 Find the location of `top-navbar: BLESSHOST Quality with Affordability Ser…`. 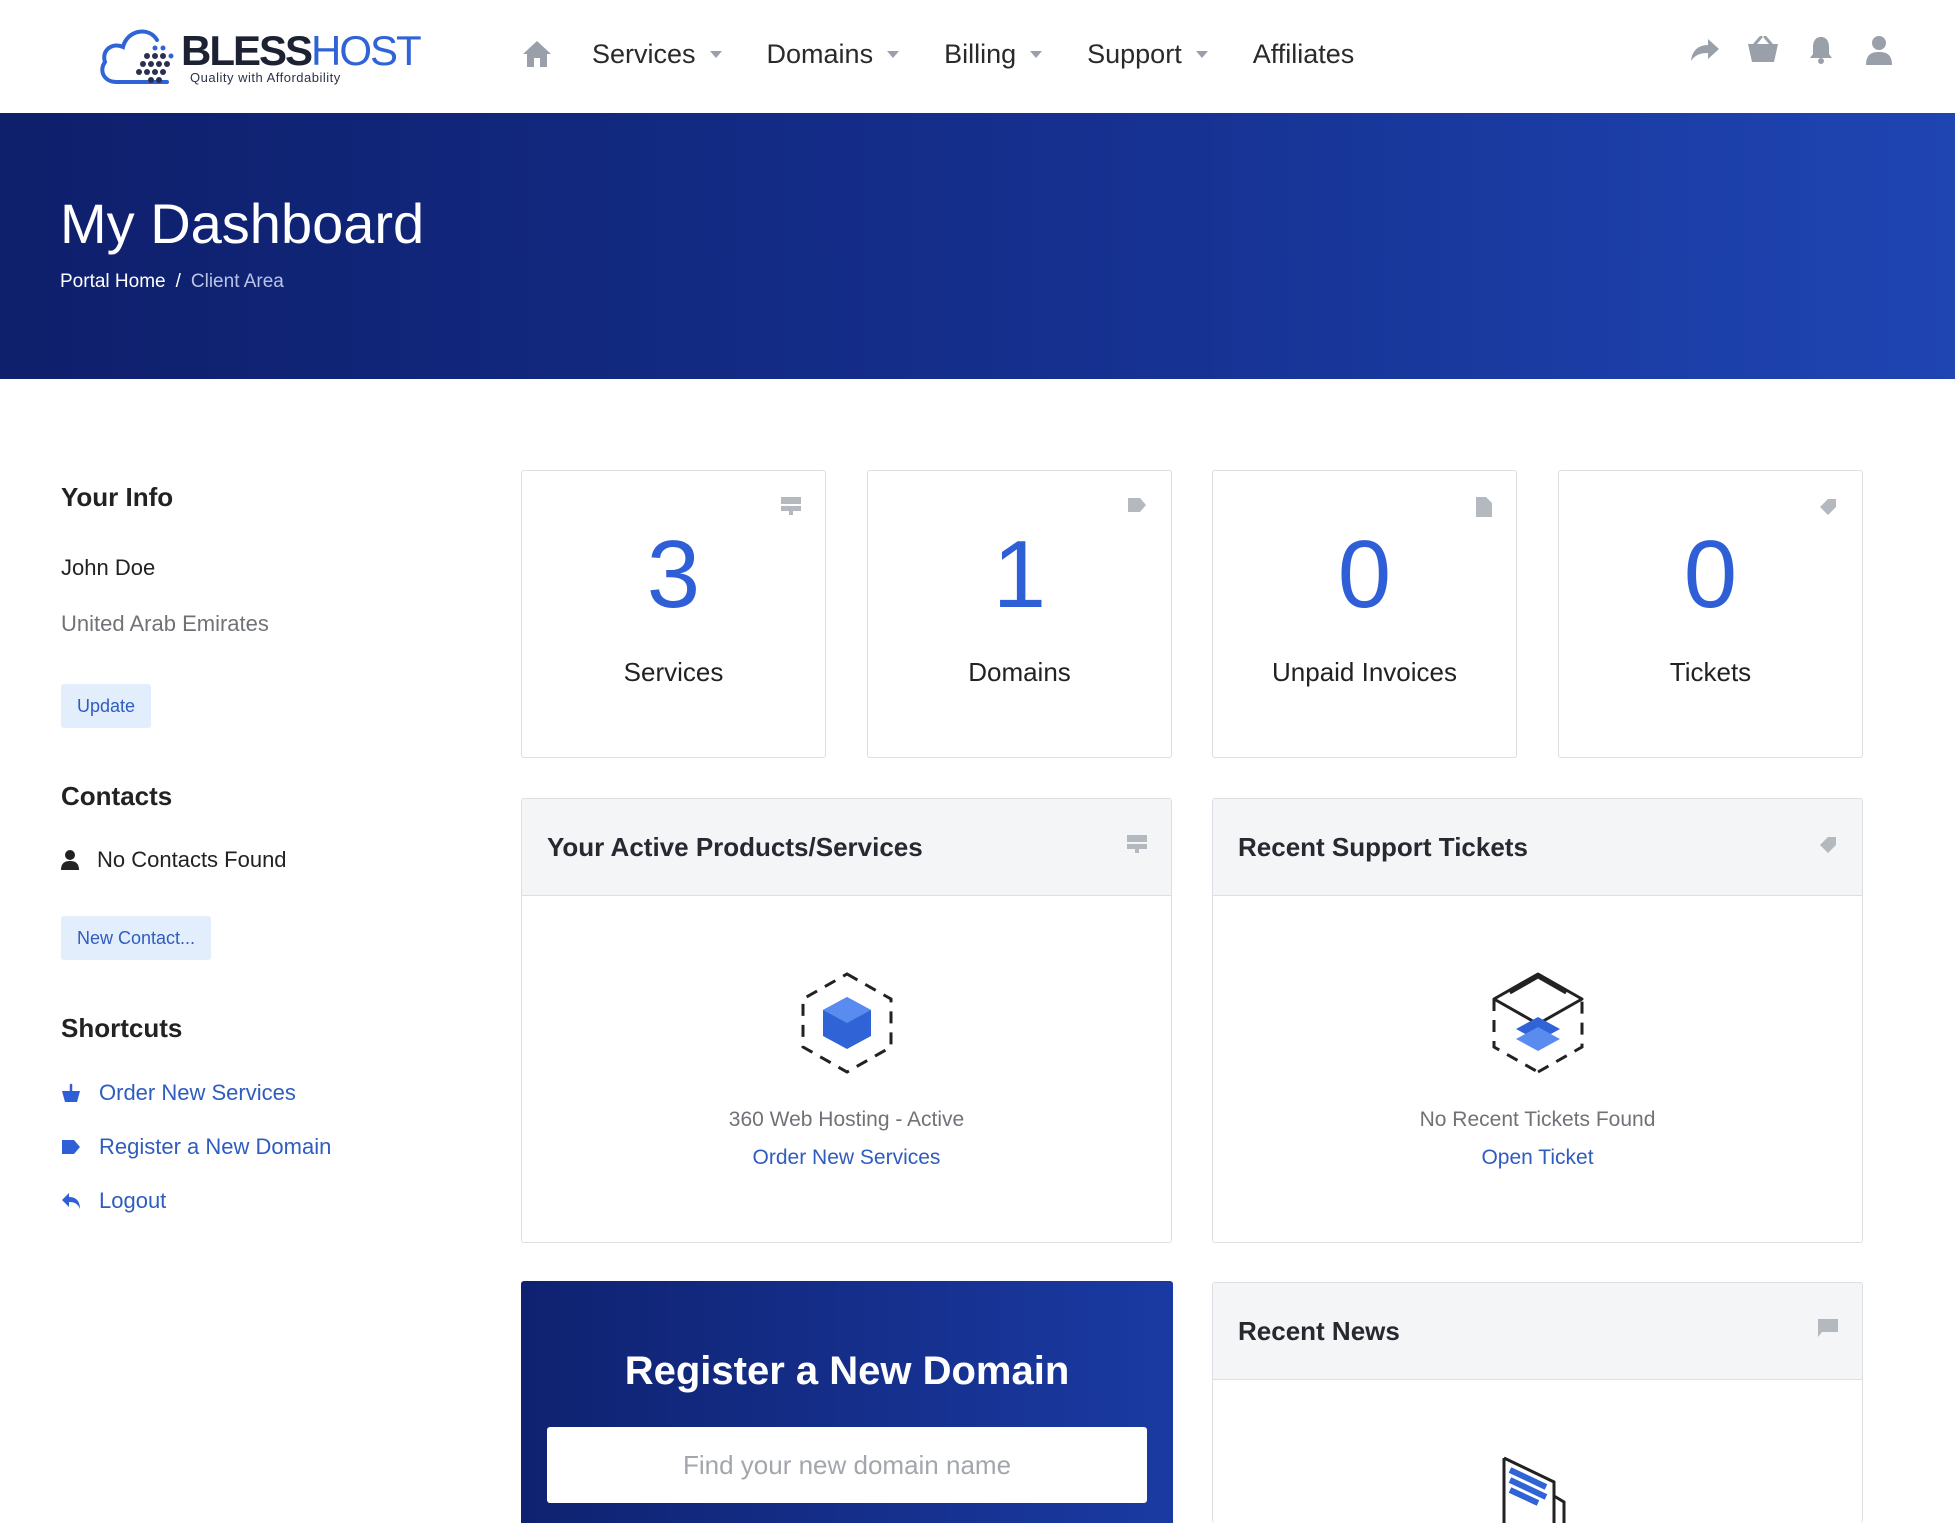

top-navbar: BLESSHOST Quality with Affordability Ser… is located at coordinates (977, 56).